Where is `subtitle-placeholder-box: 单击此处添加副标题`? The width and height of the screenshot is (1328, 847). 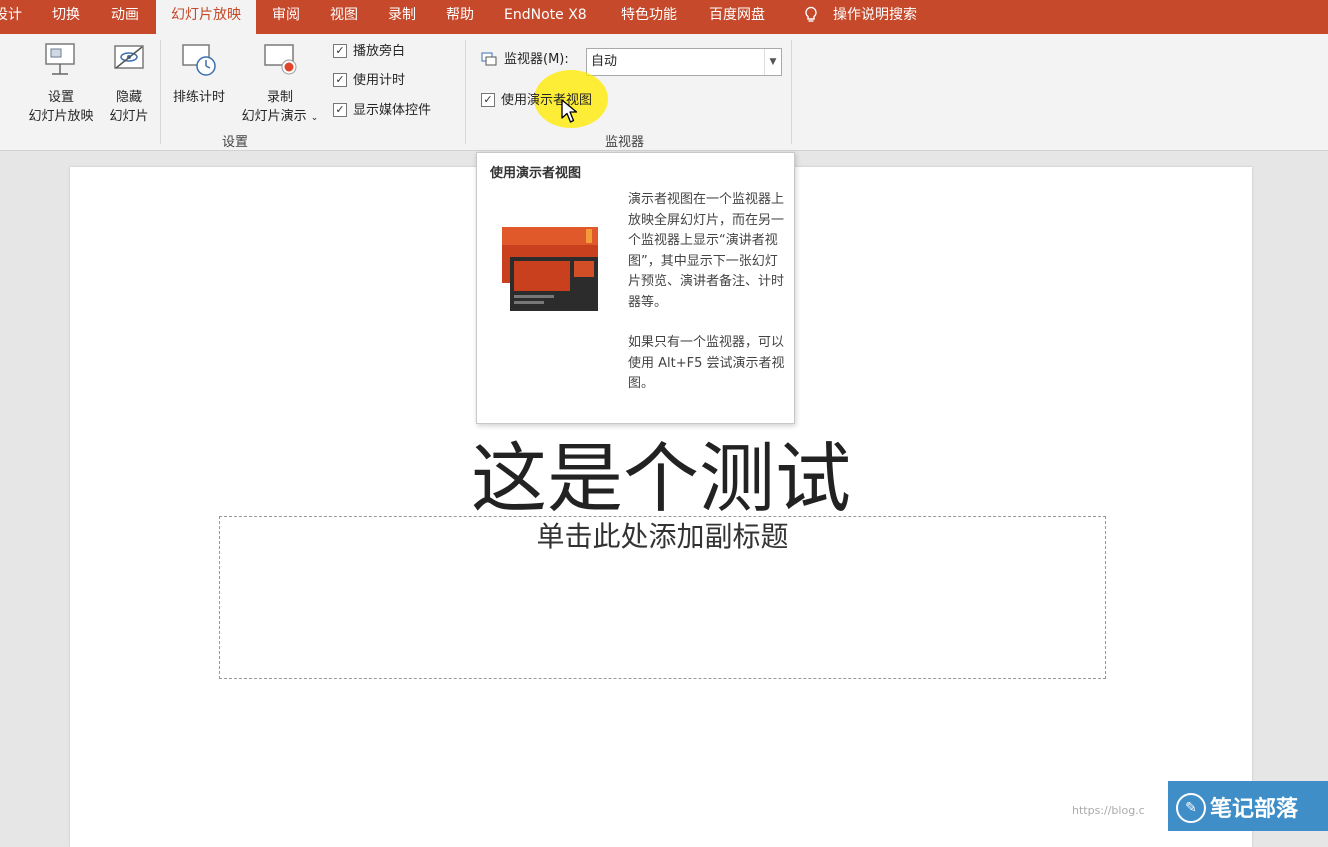 subtitle-placeholder-box: 单击此处添加副标题 is located at coordinates (662, 597).